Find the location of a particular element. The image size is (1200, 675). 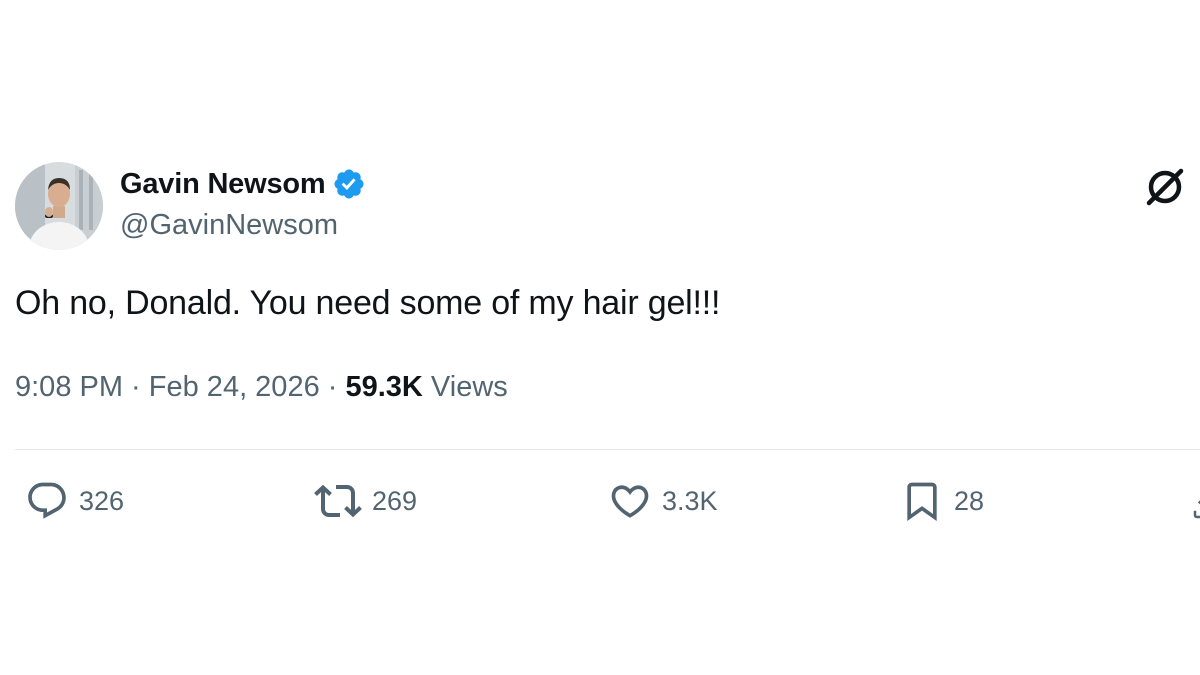

author-name-row: Gavin Newsom is located at coordinates (243, 184).